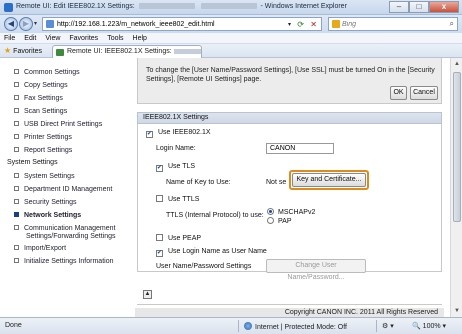 The image size is (462, 334). What do you see at coordinates (159, 198) in the screenshot?
I see `use-ttls-checkbox` at bounding box center [159, 198].